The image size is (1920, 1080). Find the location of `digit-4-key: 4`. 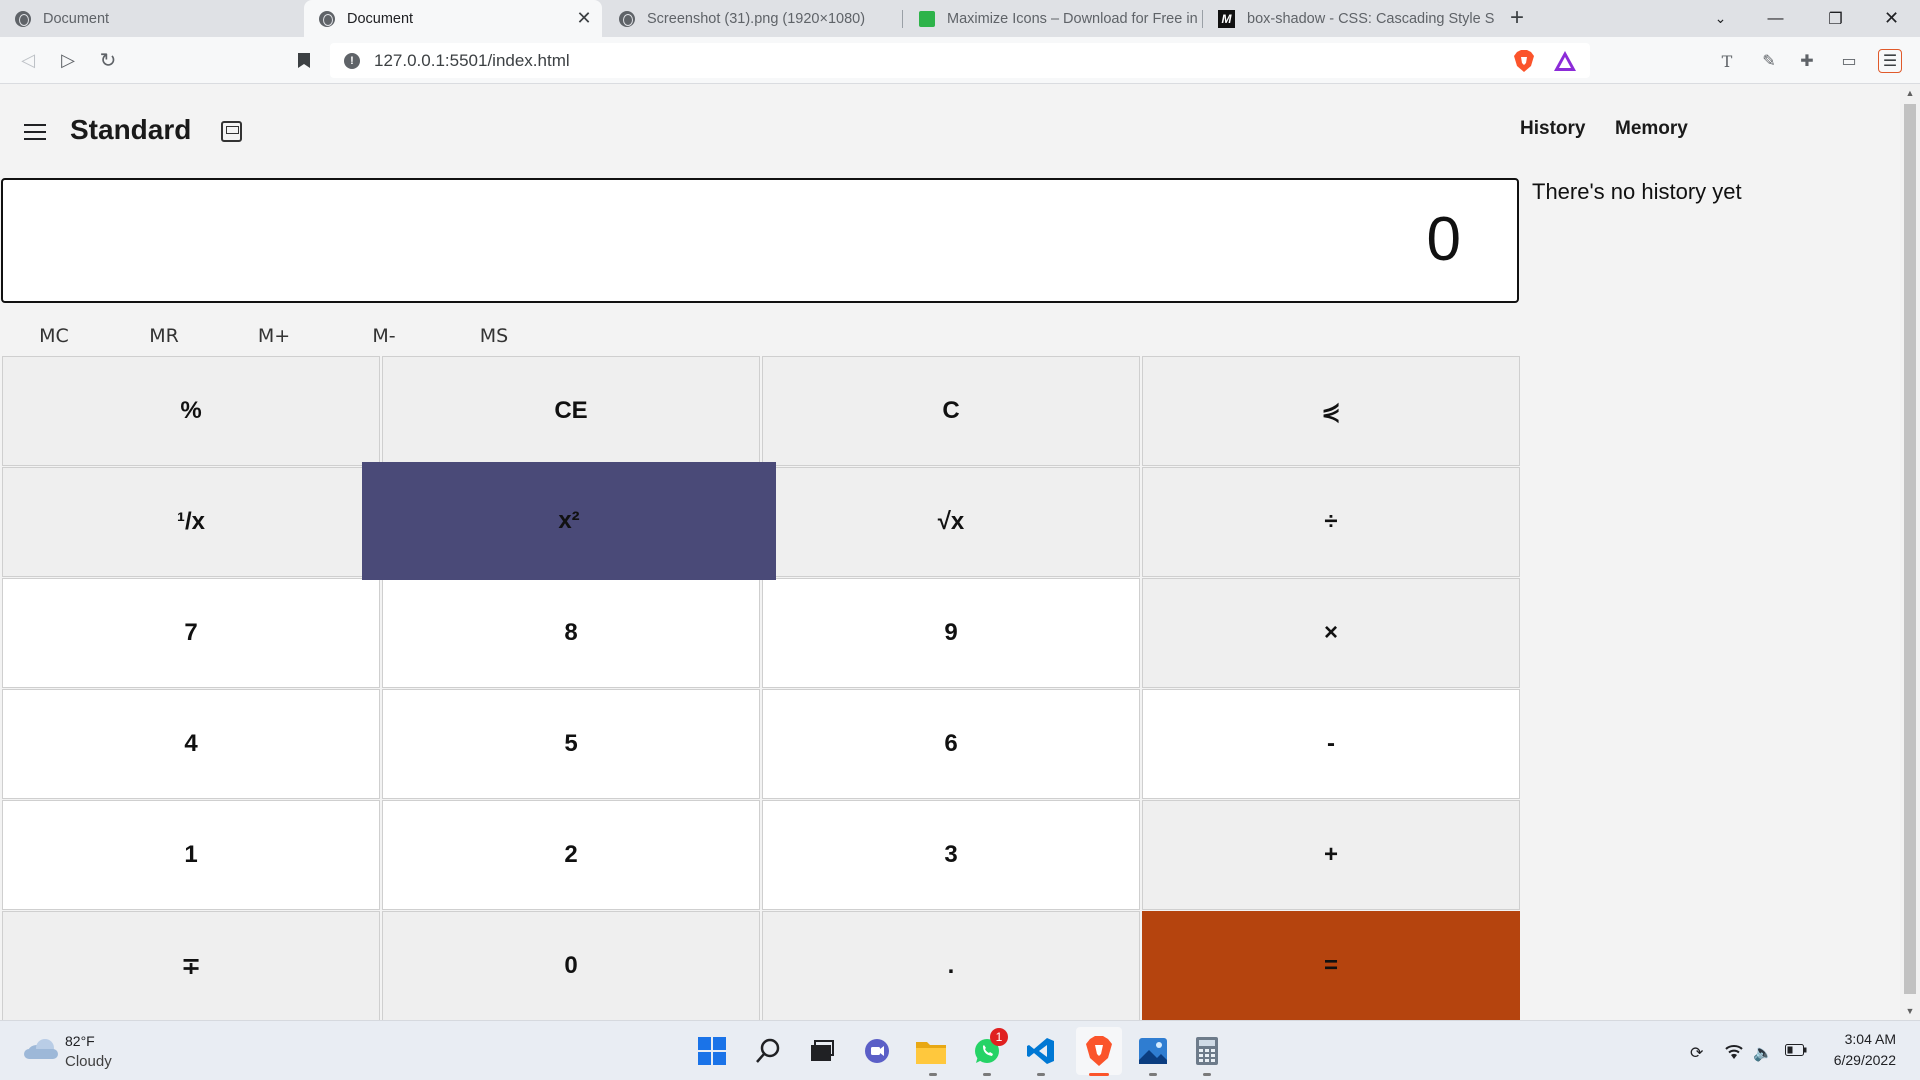

digit-4-key: 4 is located at coordinates (191, 744).